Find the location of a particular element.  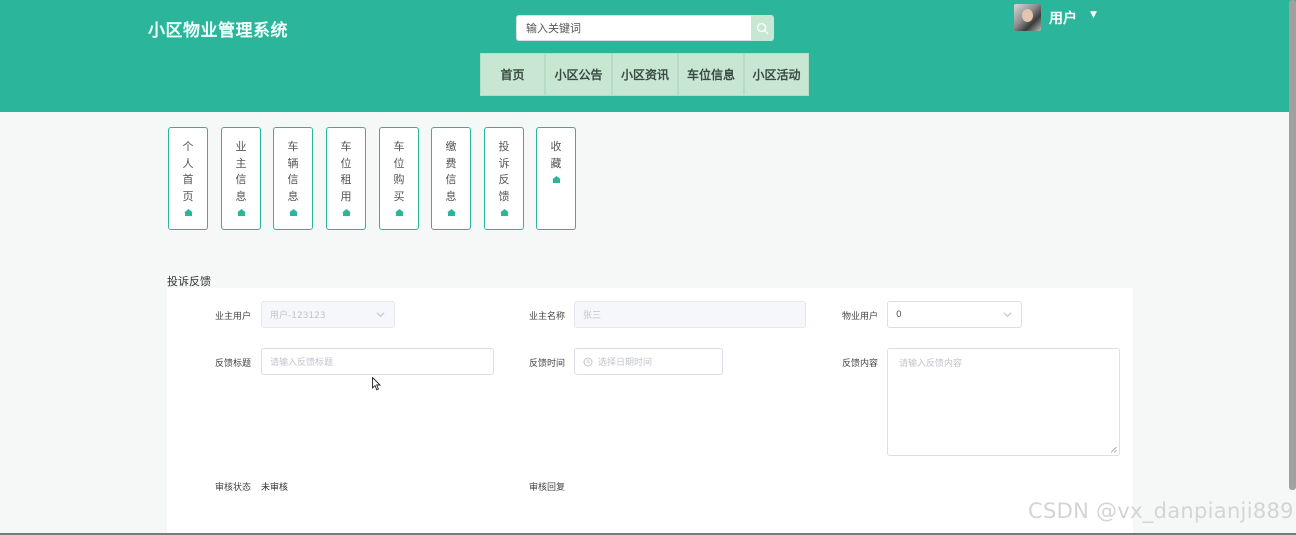

owner-user-value: 用户-123123 is located at coordinates (298, 316).